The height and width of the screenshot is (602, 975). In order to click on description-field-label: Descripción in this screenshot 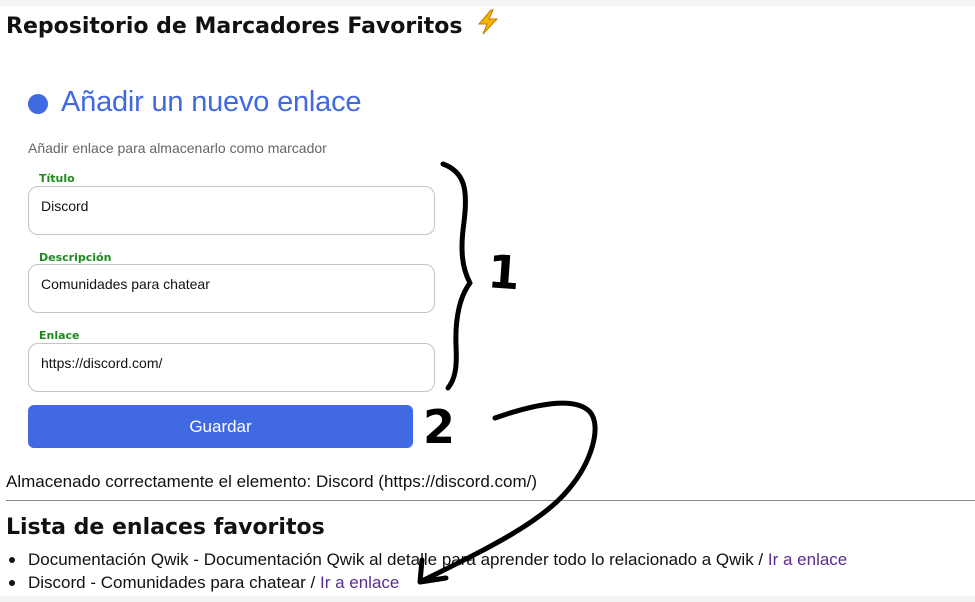, I will do `click(75, 257)`.